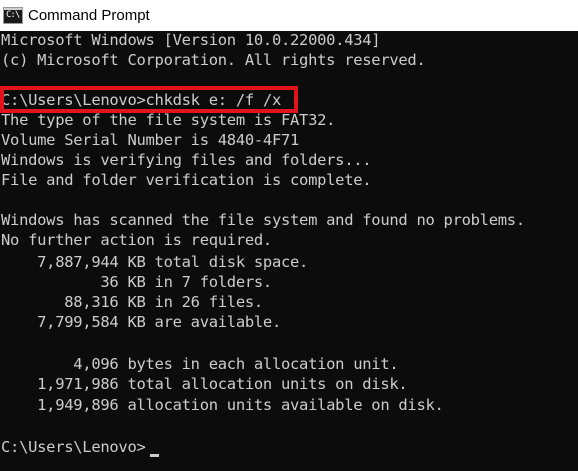 This screenshot has height=471, width=578. What do you see at coordinates (149, 99) in the screenshot?
I see `command-highlight-box` at bounding box center [149, 99].